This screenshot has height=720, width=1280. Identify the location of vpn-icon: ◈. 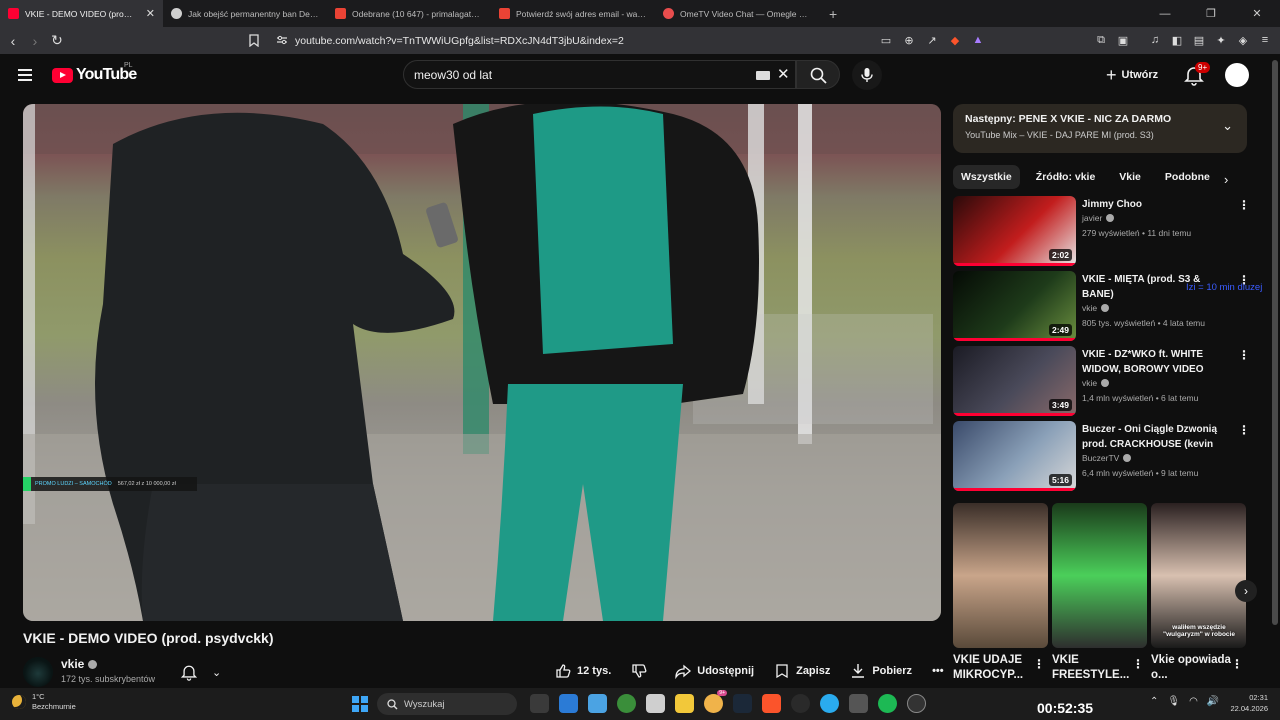
(1243, 40).